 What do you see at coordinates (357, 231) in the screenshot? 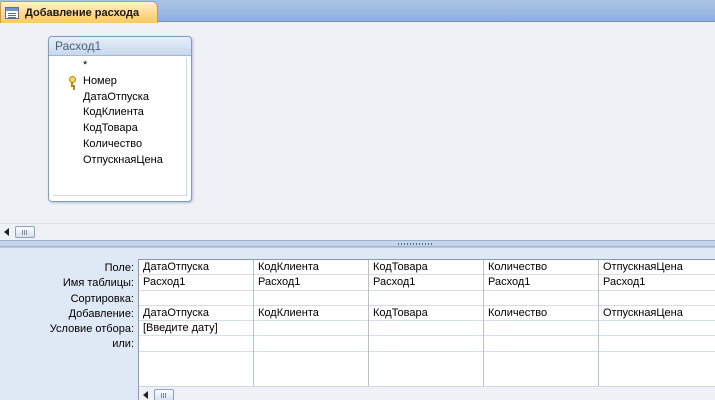
I see `table-pane-scrollbar` at bounding box center [357, 231].